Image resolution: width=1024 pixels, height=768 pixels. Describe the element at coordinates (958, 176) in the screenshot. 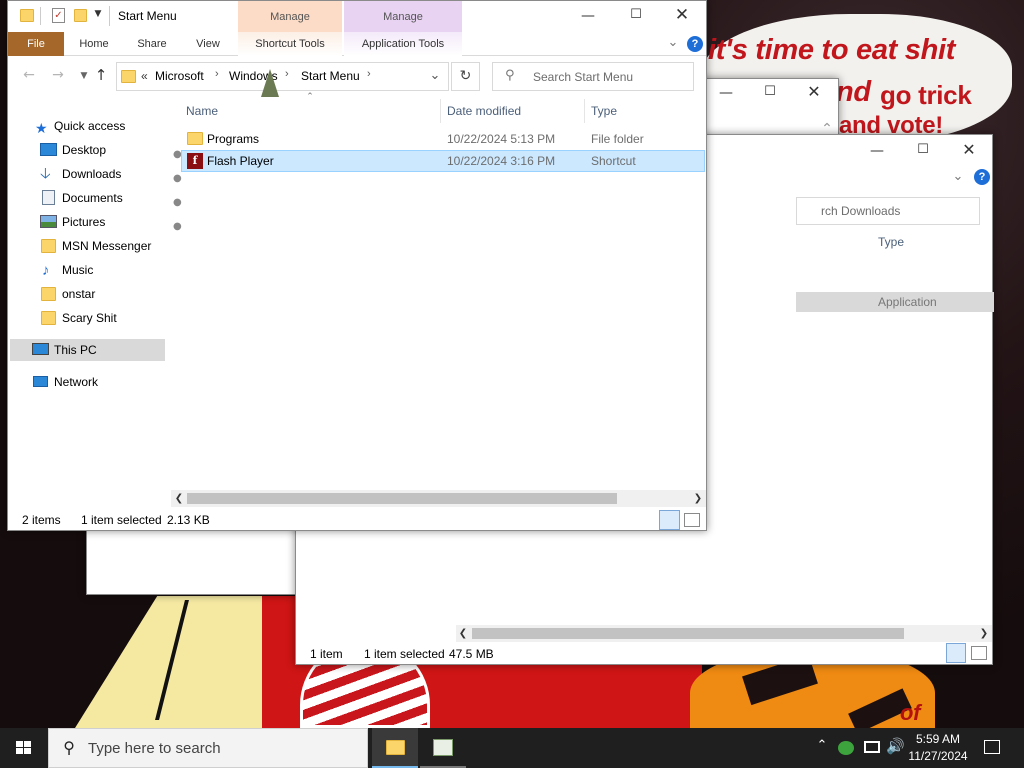

I see `chevron-down-icon: ⌄` at that location.